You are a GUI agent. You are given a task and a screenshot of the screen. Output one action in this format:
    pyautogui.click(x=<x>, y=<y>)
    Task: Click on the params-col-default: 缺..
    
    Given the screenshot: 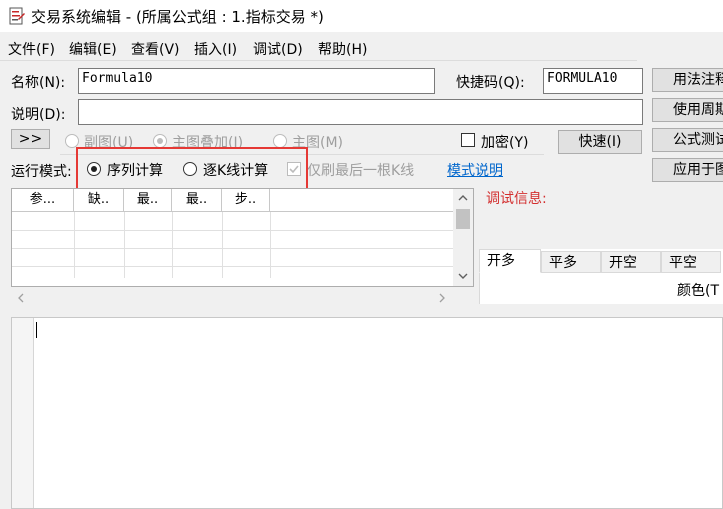 What is the action you would take?
    pyautogui.click(x=99, y=200)
    